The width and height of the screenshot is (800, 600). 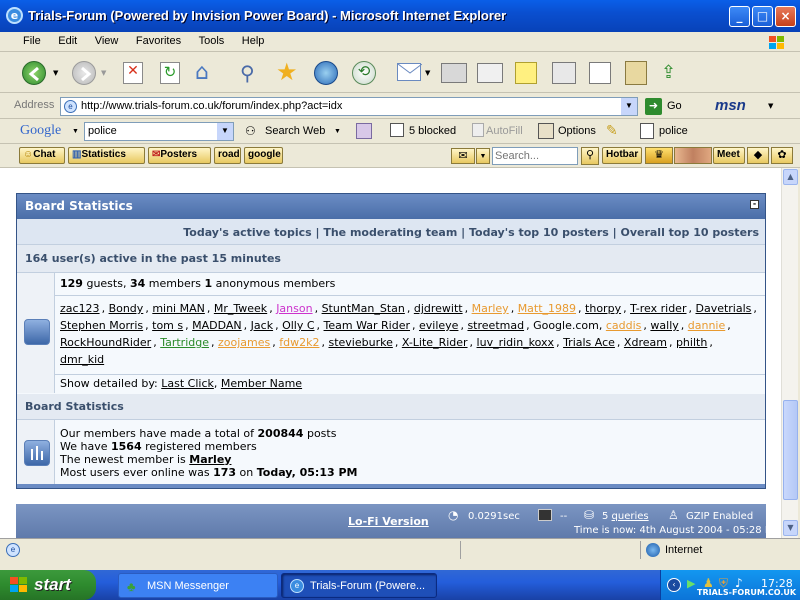 What do you see at coordinates (364, 73) in the screenshot?
I see `history-icon: ⟲` at bounding box center [364, 73].